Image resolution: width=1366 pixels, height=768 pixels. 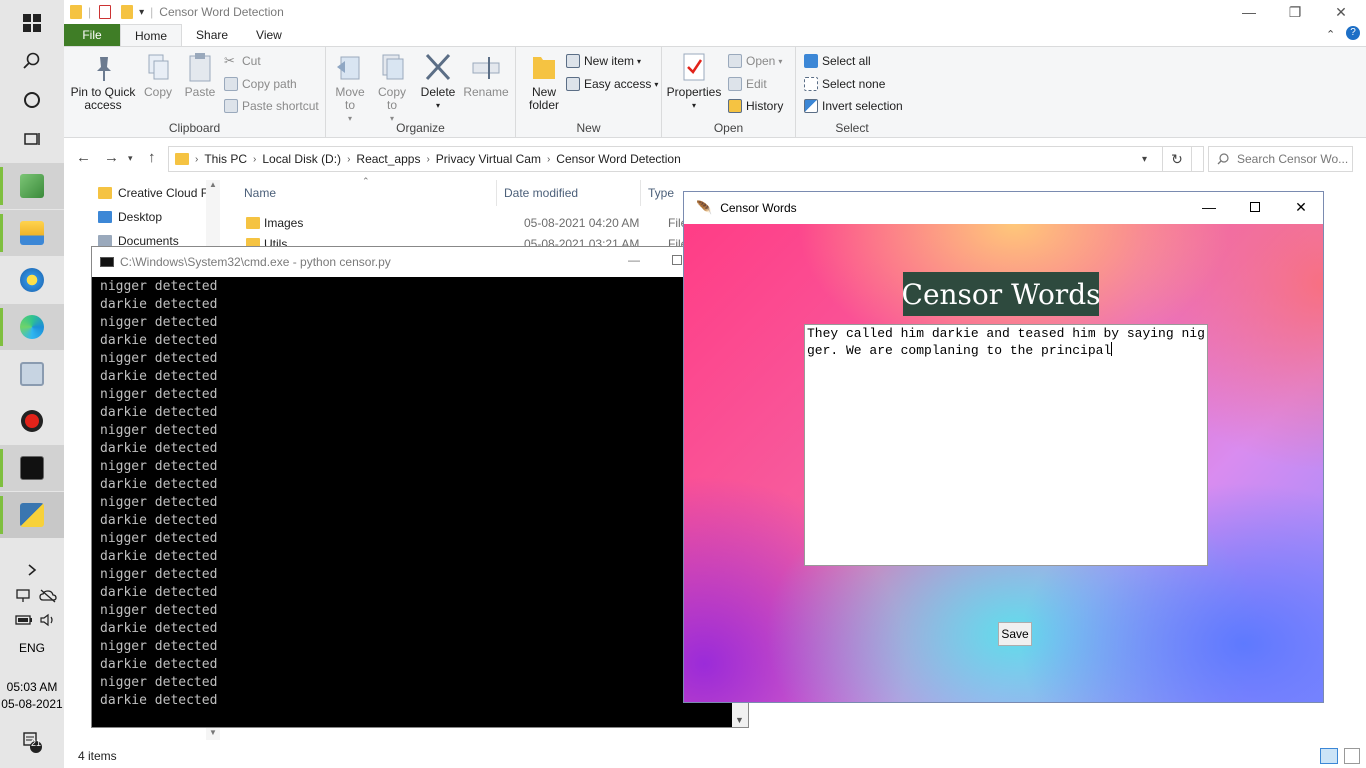 I want to click on customize-toolbar-icon: ▾, so click(x=141, y=12).